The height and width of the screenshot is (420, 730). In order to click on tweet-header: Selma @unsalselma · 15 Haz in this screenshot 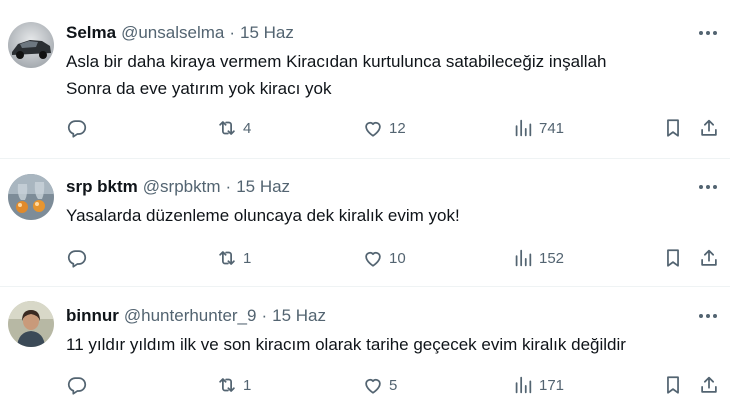, I will do `click(180, 33)`.